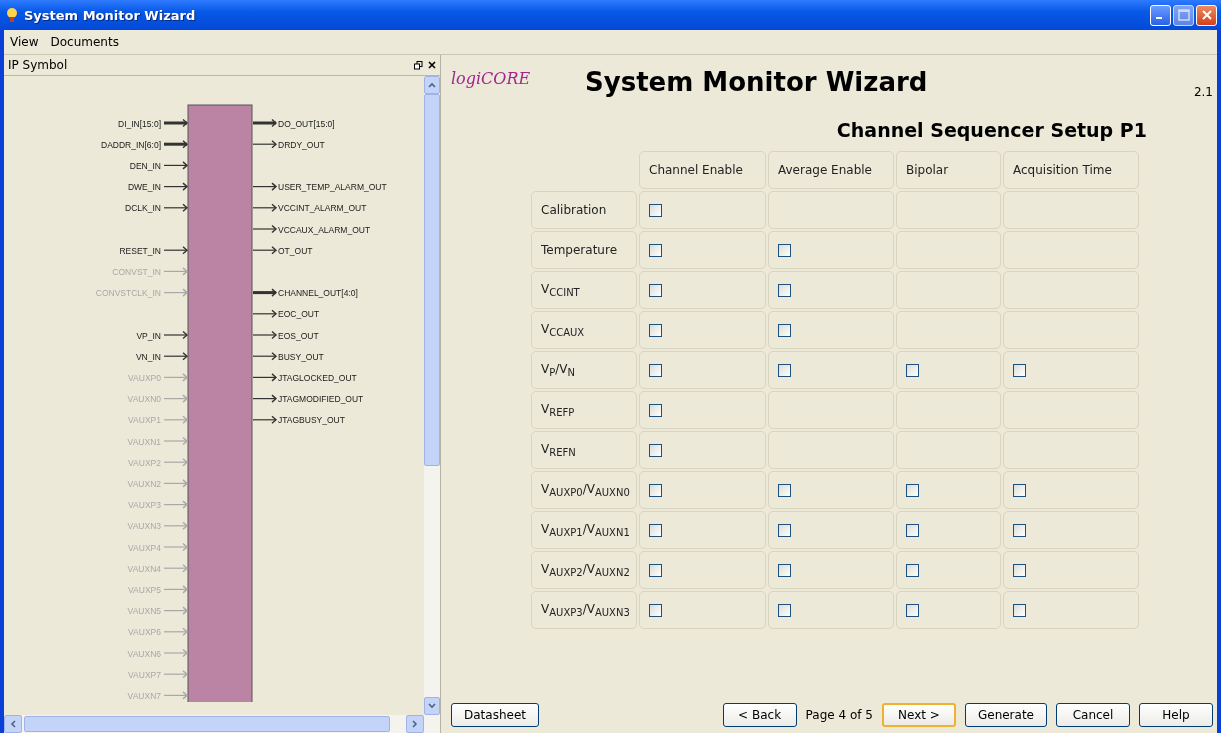 The height and width of the screenshot is (733, 1221). I want to click on row-label: V$_{AUXP2}$/V$_{AUXN2}$, so click(584, 570).